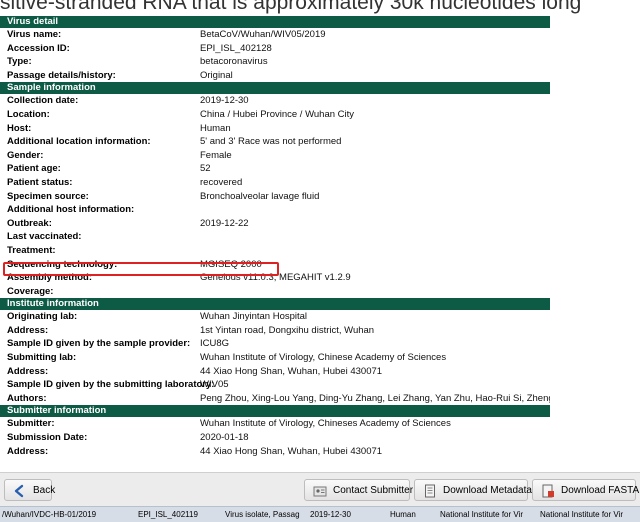 The image size is (640, 522). I want to click on field-value: 2020-01-18, so click(224, 438).